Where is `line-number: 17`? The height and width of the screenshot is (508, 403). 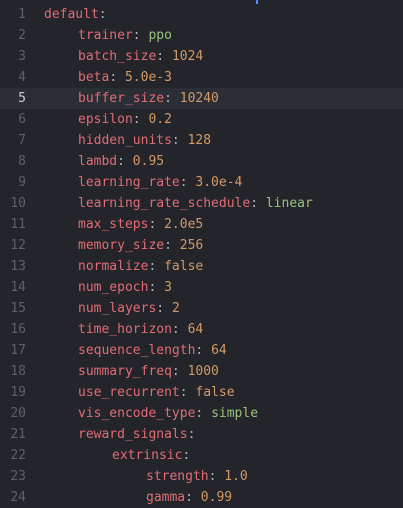
line-number: 17 is located at coordinates (18, 350).